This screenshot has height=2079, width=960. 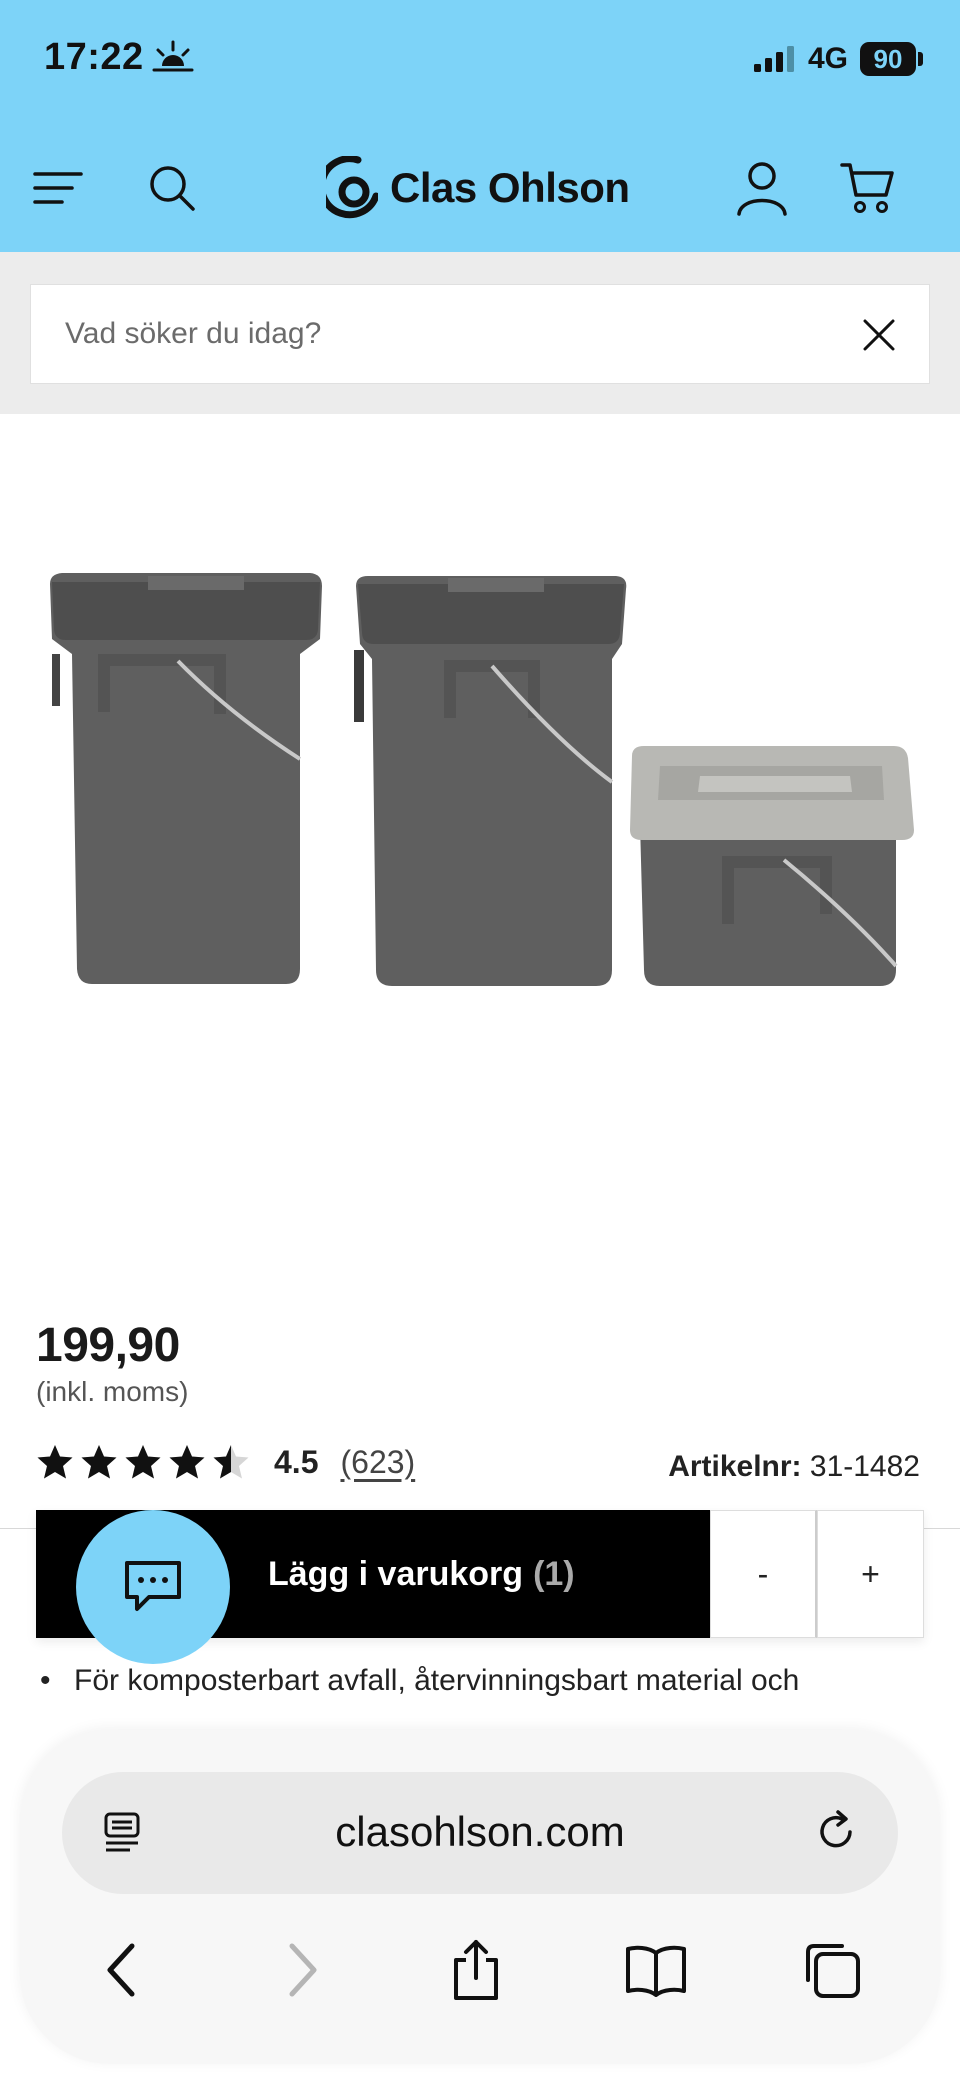 I want to click on brand-name: Clas Ohlson, so click(x=510, y=187).